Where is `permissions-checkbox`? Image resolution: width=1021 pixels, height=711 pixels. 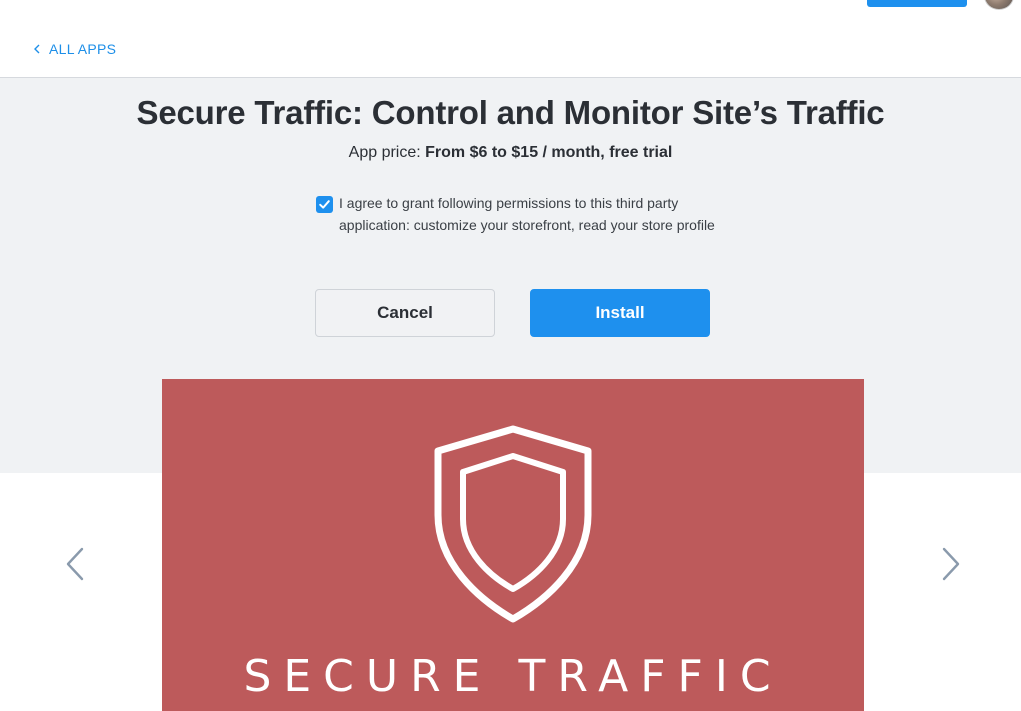
permissions-checkbox is located at coordinates (324, 204).